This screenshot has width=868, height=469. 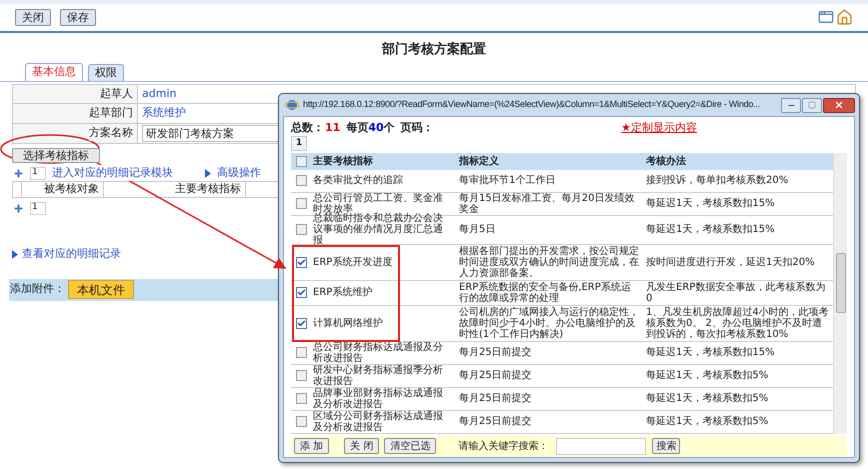 I want to click on method-cell: 1、凡发生机房故障超过4小时的，此项考核系数为0。 2、办公电脑维护不及时遭到投诉的，每次扣考核系数10%, so click(x=737, y=323).